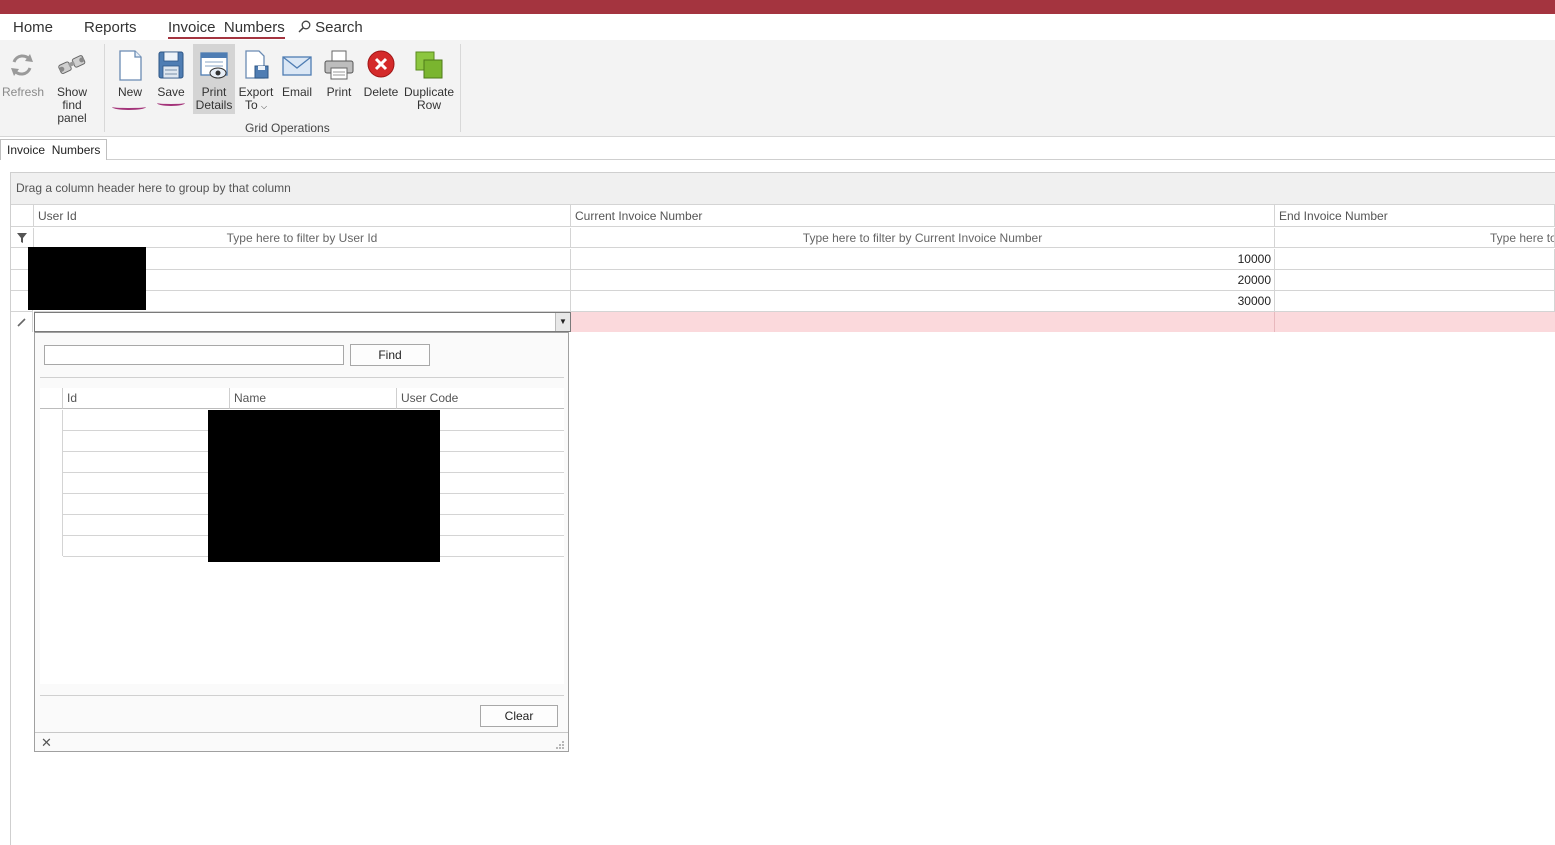 The height and width of the screenshot is (845, 1555). What do you see at coordinates (171, 92) in the screenshot?
I see `save-label: Save` at bounding box center [171, 92].